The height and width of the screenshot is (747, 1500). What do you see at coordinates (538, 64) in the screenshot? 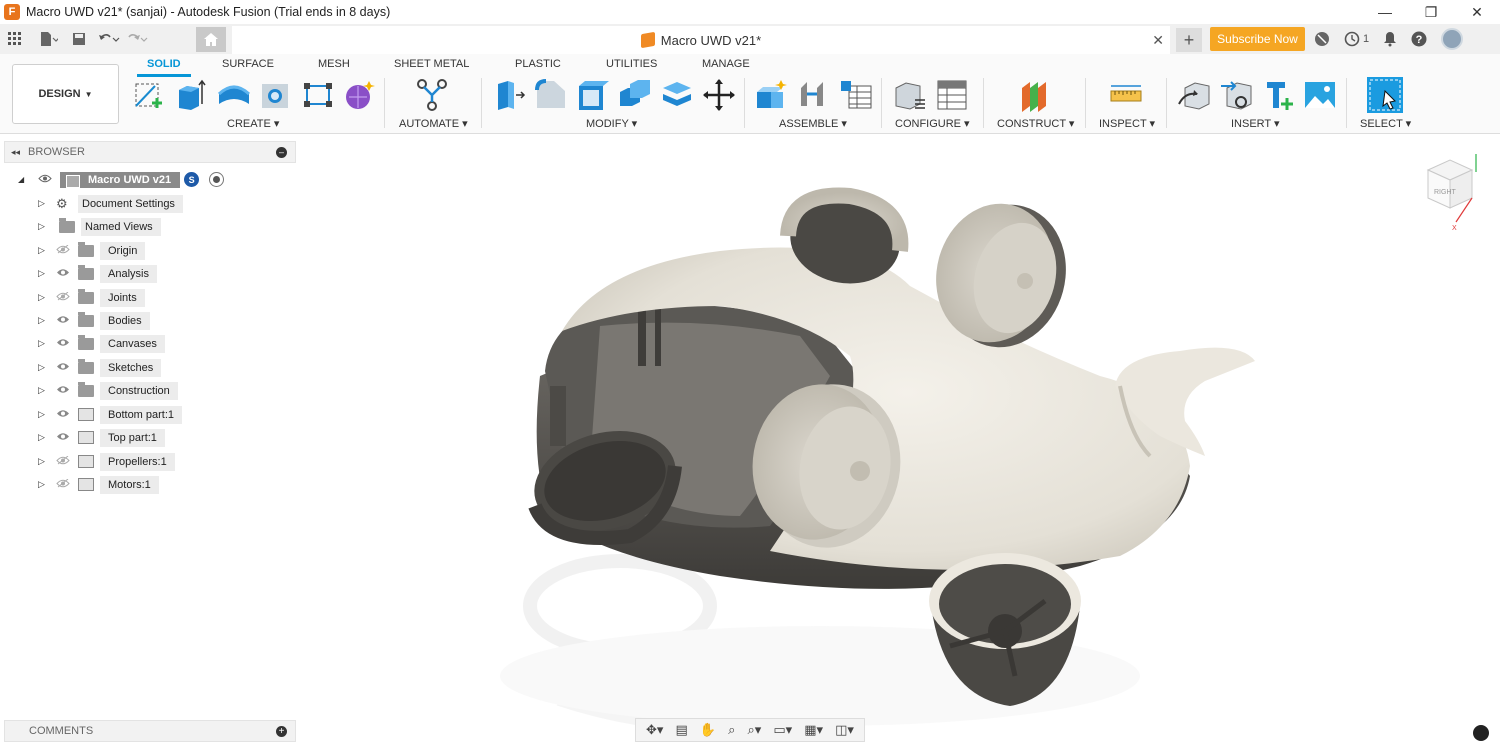
I see `tab-plastic: PLASTIC` at bounding box center [538, 64].